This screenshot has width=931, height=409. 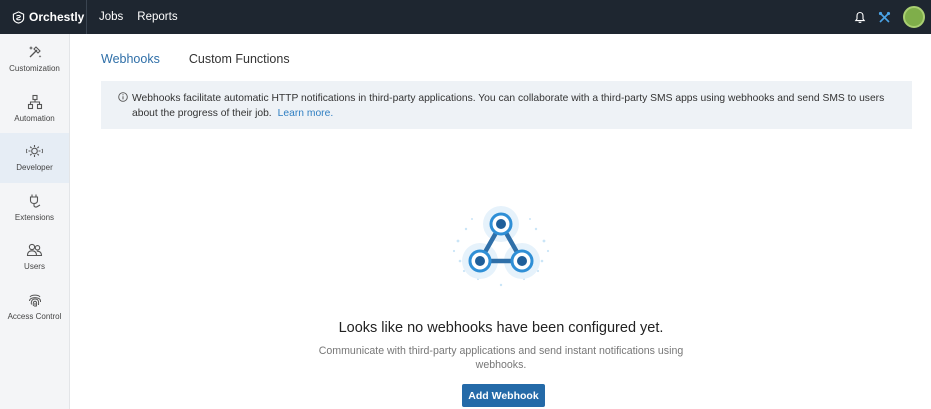 I want to click on sidebar-label-automation: Automation, so click(x=34, y=118).